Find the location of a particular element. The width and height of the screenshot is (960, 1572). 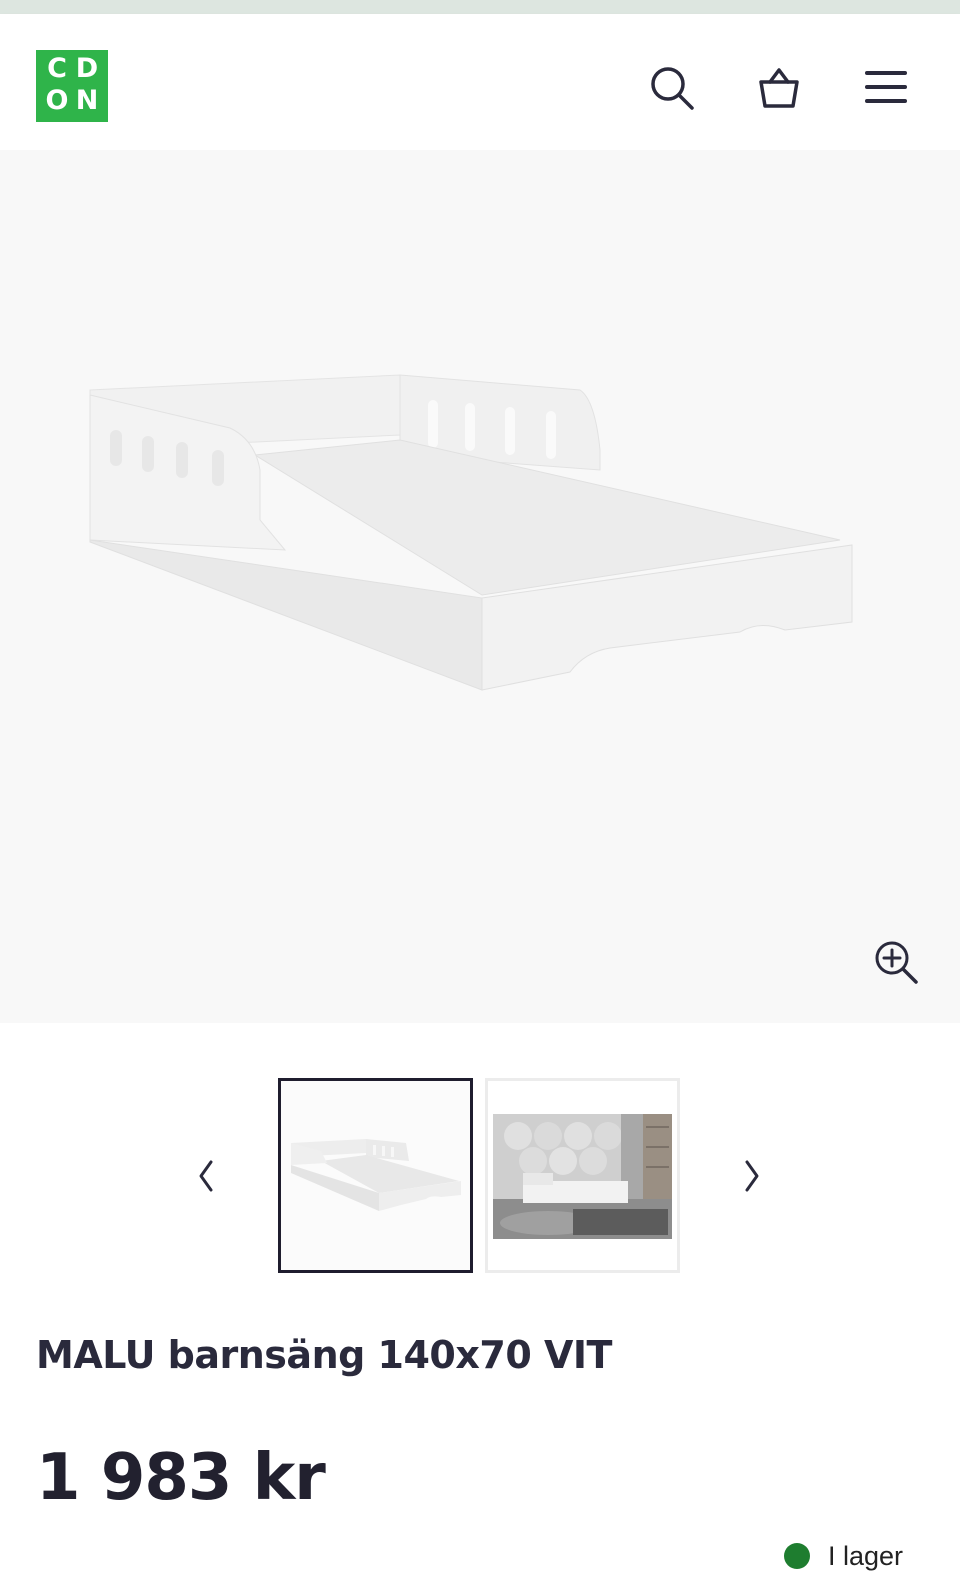

gallery-prev-button is located at coordinates (206, 1176).